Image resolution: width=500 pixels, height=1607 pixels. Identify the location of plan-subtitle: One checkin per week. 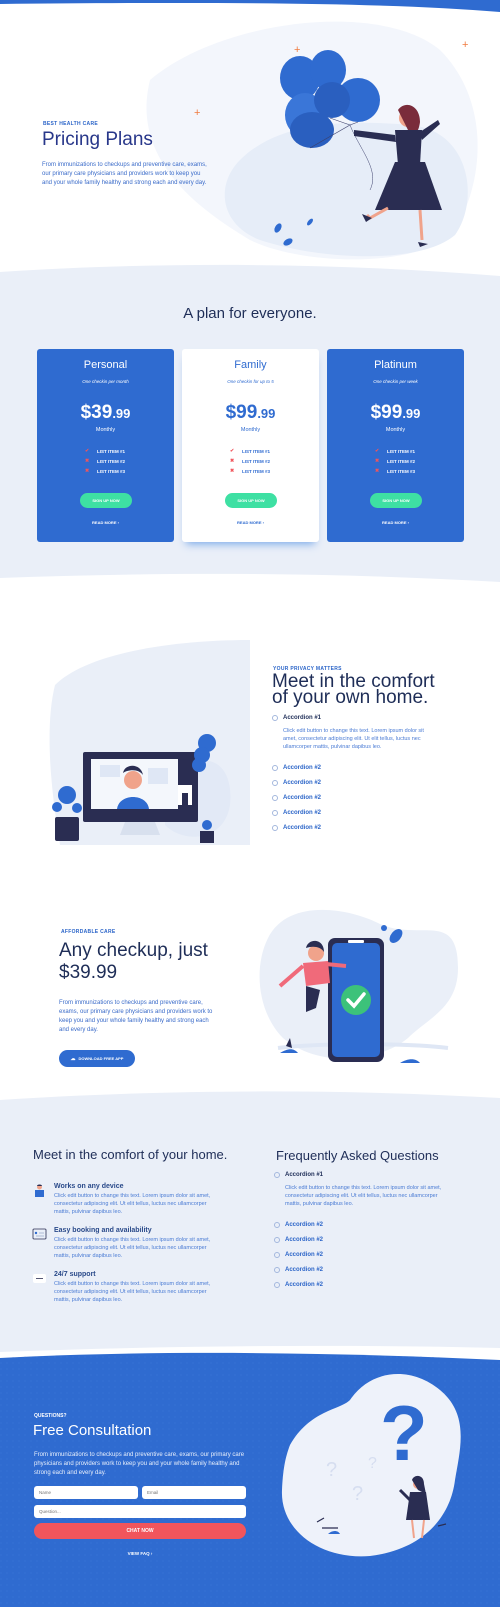
(395, 381).